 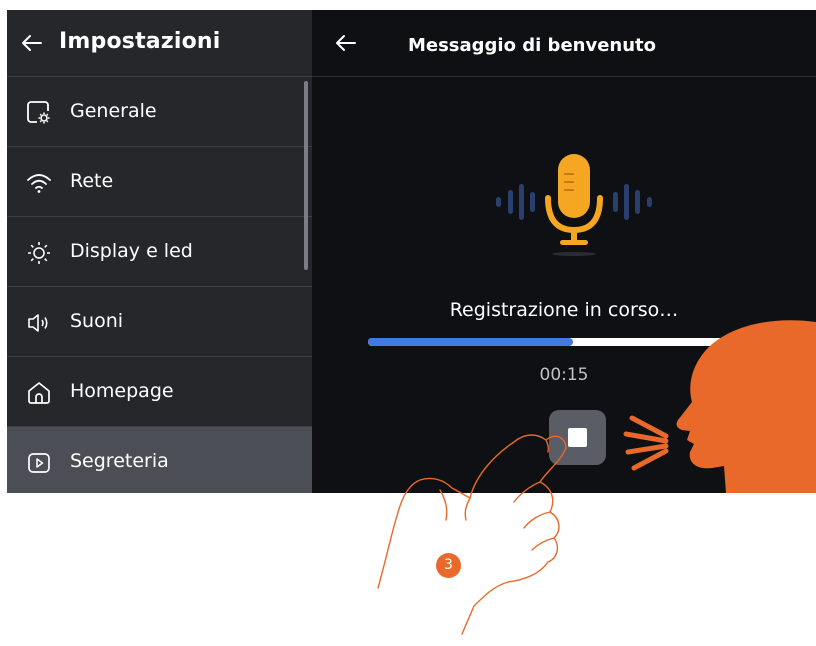 I want to click on sidebar-item-homepage: Homepage, so click(x=159, y=391).